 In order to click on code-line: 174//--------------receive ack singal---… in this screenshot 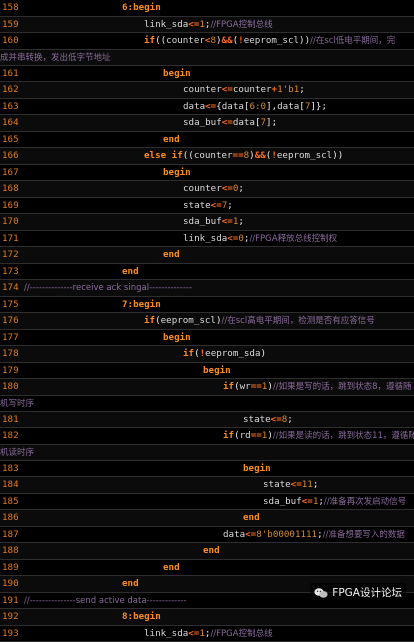, I will do `click(207, 288)`.